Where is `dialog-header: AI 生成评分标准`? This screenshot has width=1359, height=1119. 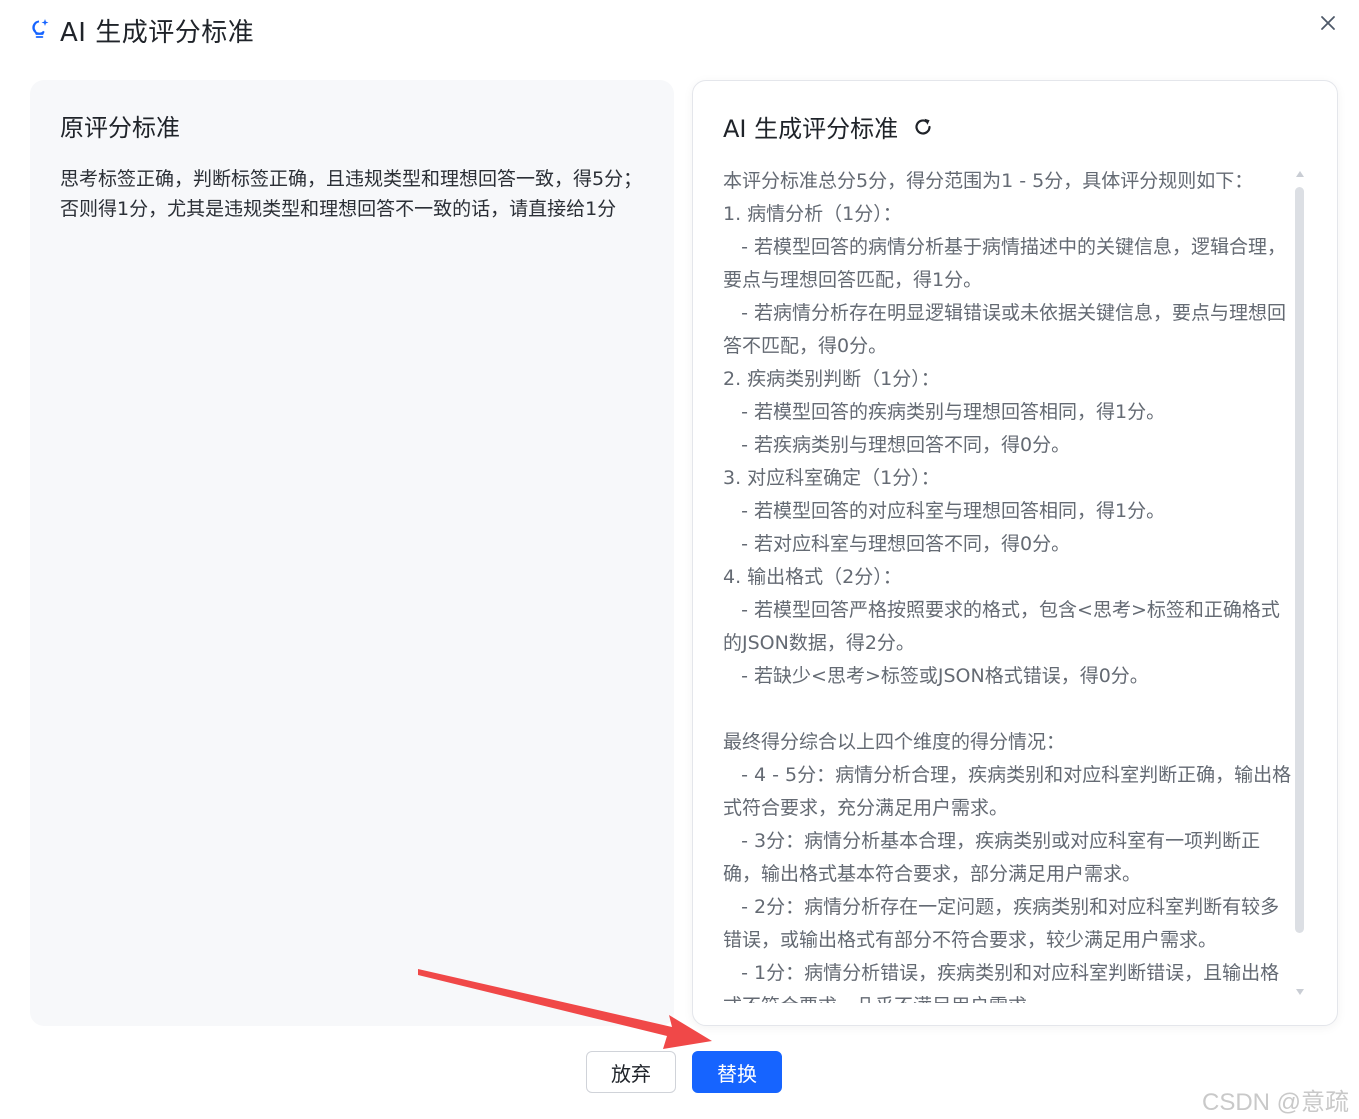 dialog-header: AI 生成评分标准 is located at coordinates (142, 30).